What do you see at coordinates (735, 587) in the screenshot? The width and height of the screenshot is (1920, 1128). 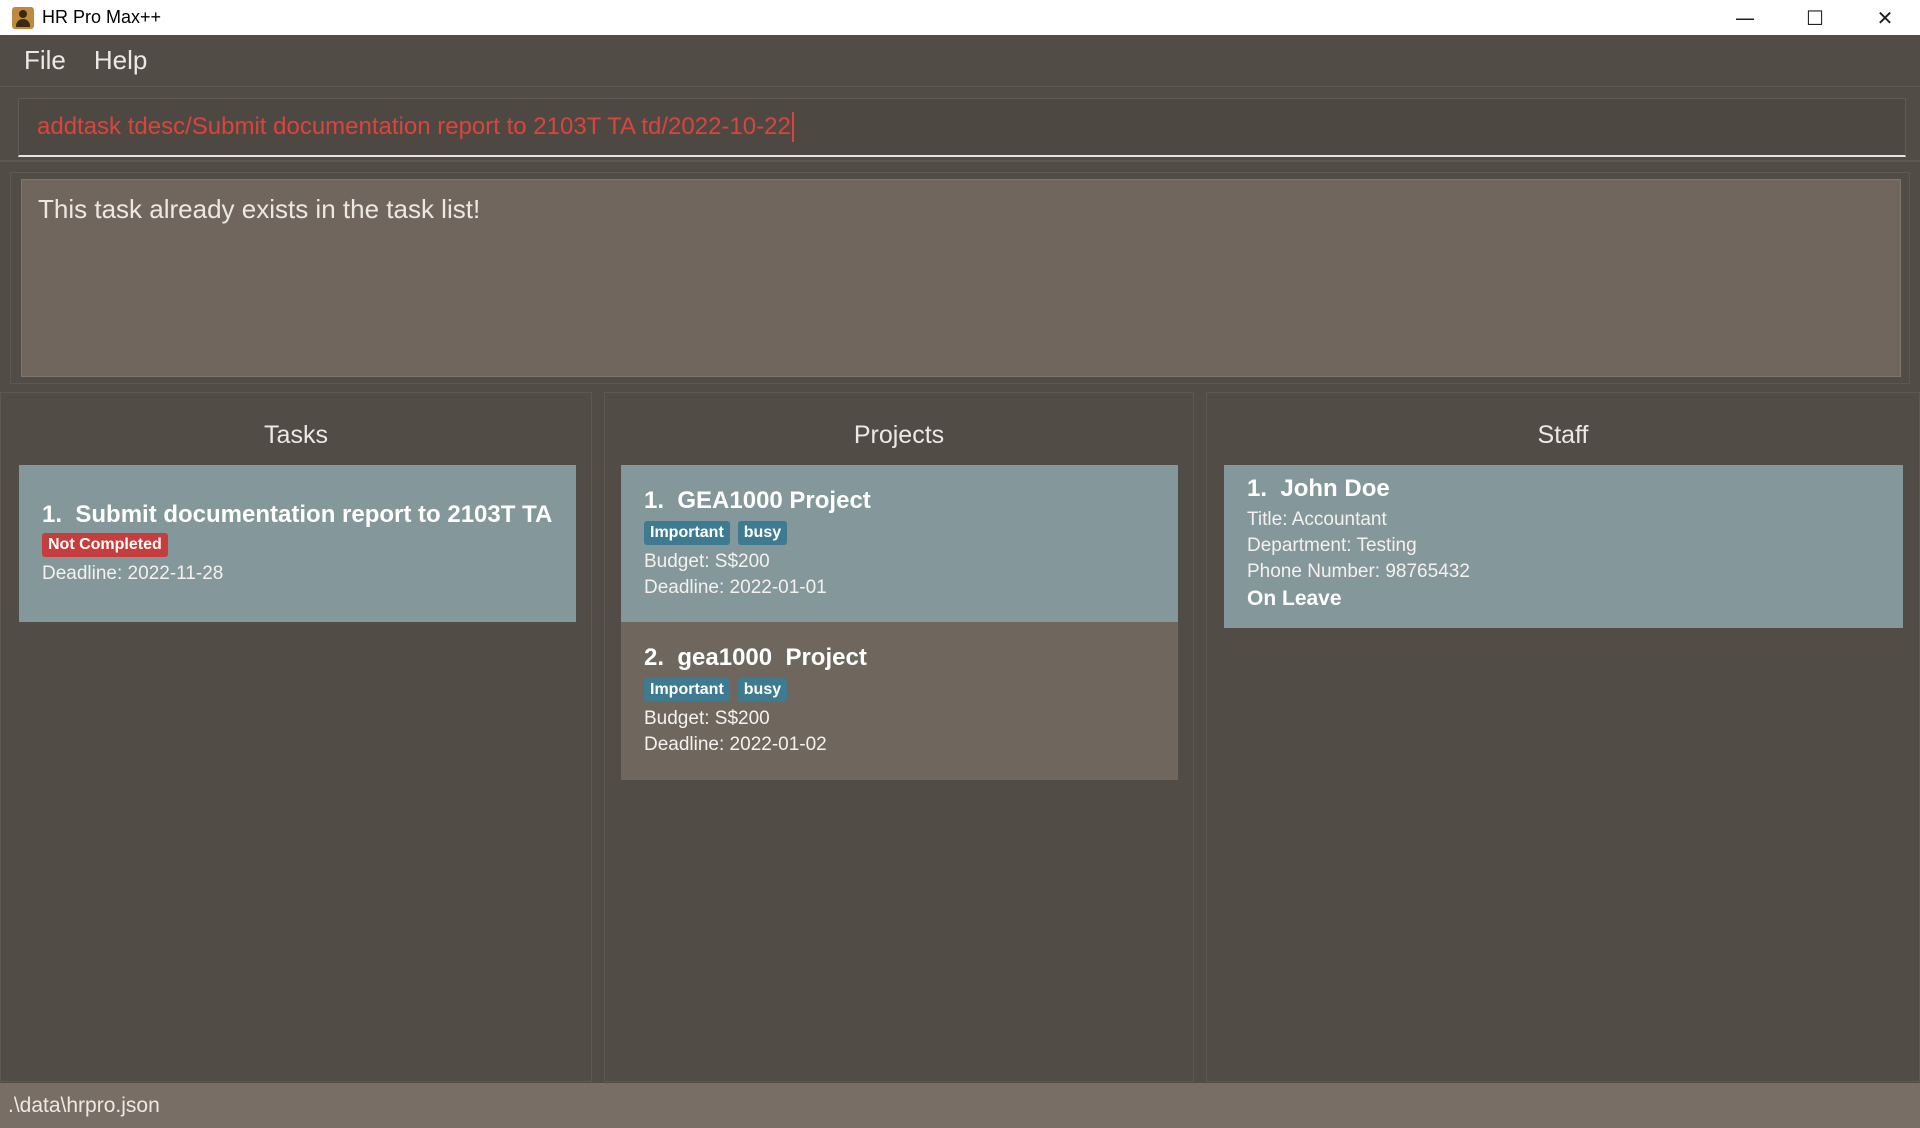 I see `project-deadline: Deadline: 2022-01-01` at bounding box center [735, 587].